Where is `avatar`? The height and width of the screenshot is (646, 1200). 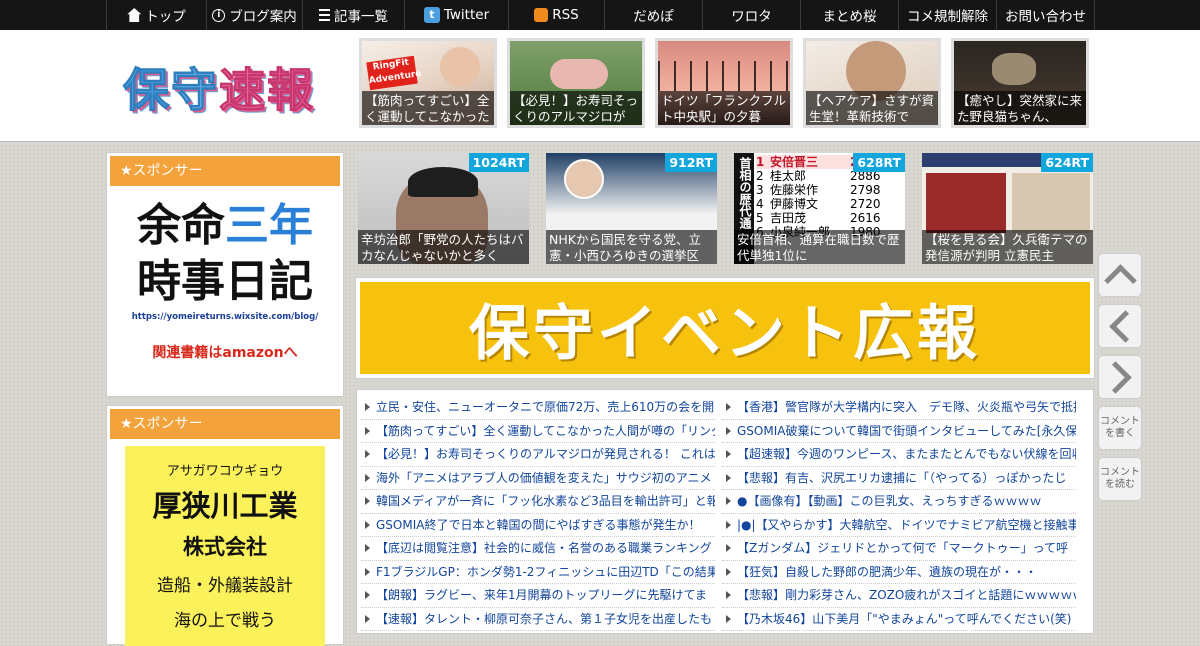
avatar is located at coordinates (584, 179).